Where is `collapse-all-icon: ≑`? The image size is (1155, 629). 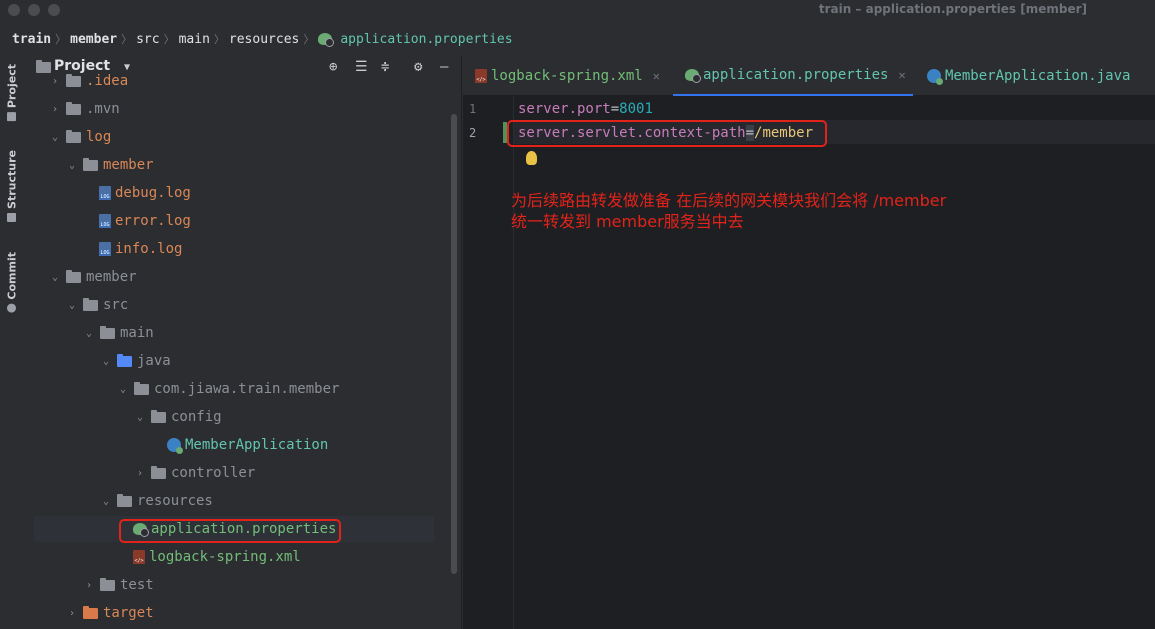 collapse-all-icon: ≑ is located at coordinates (385, 67).